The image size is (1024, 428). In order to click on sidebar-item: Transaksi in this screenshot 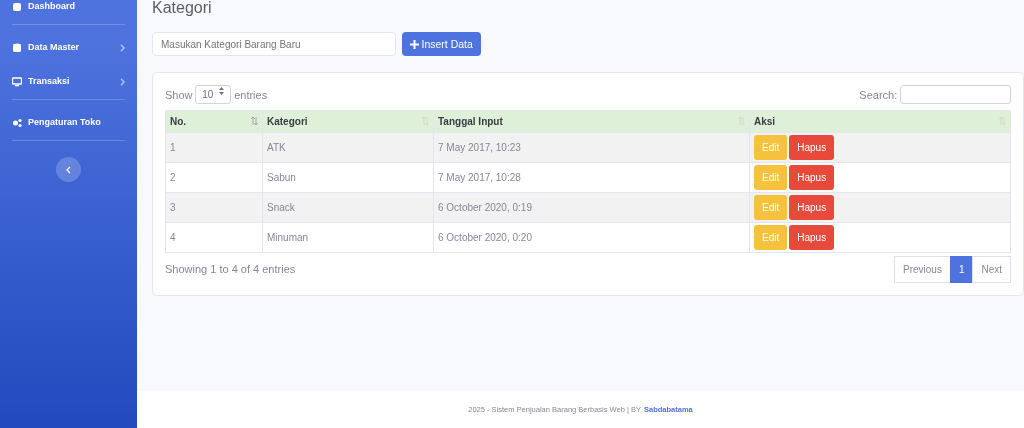, I will do `click(68, 82)`.